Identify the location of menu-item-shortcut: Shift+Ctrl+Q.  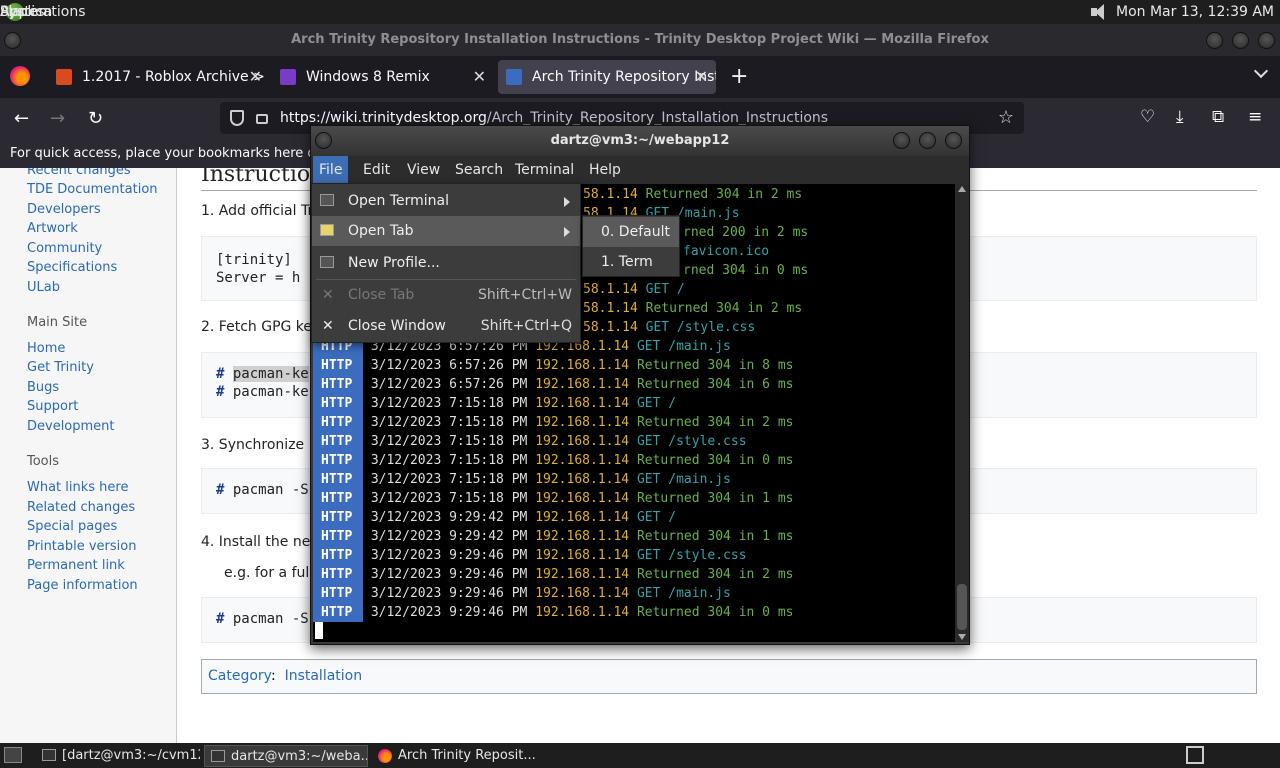
(526, 326).